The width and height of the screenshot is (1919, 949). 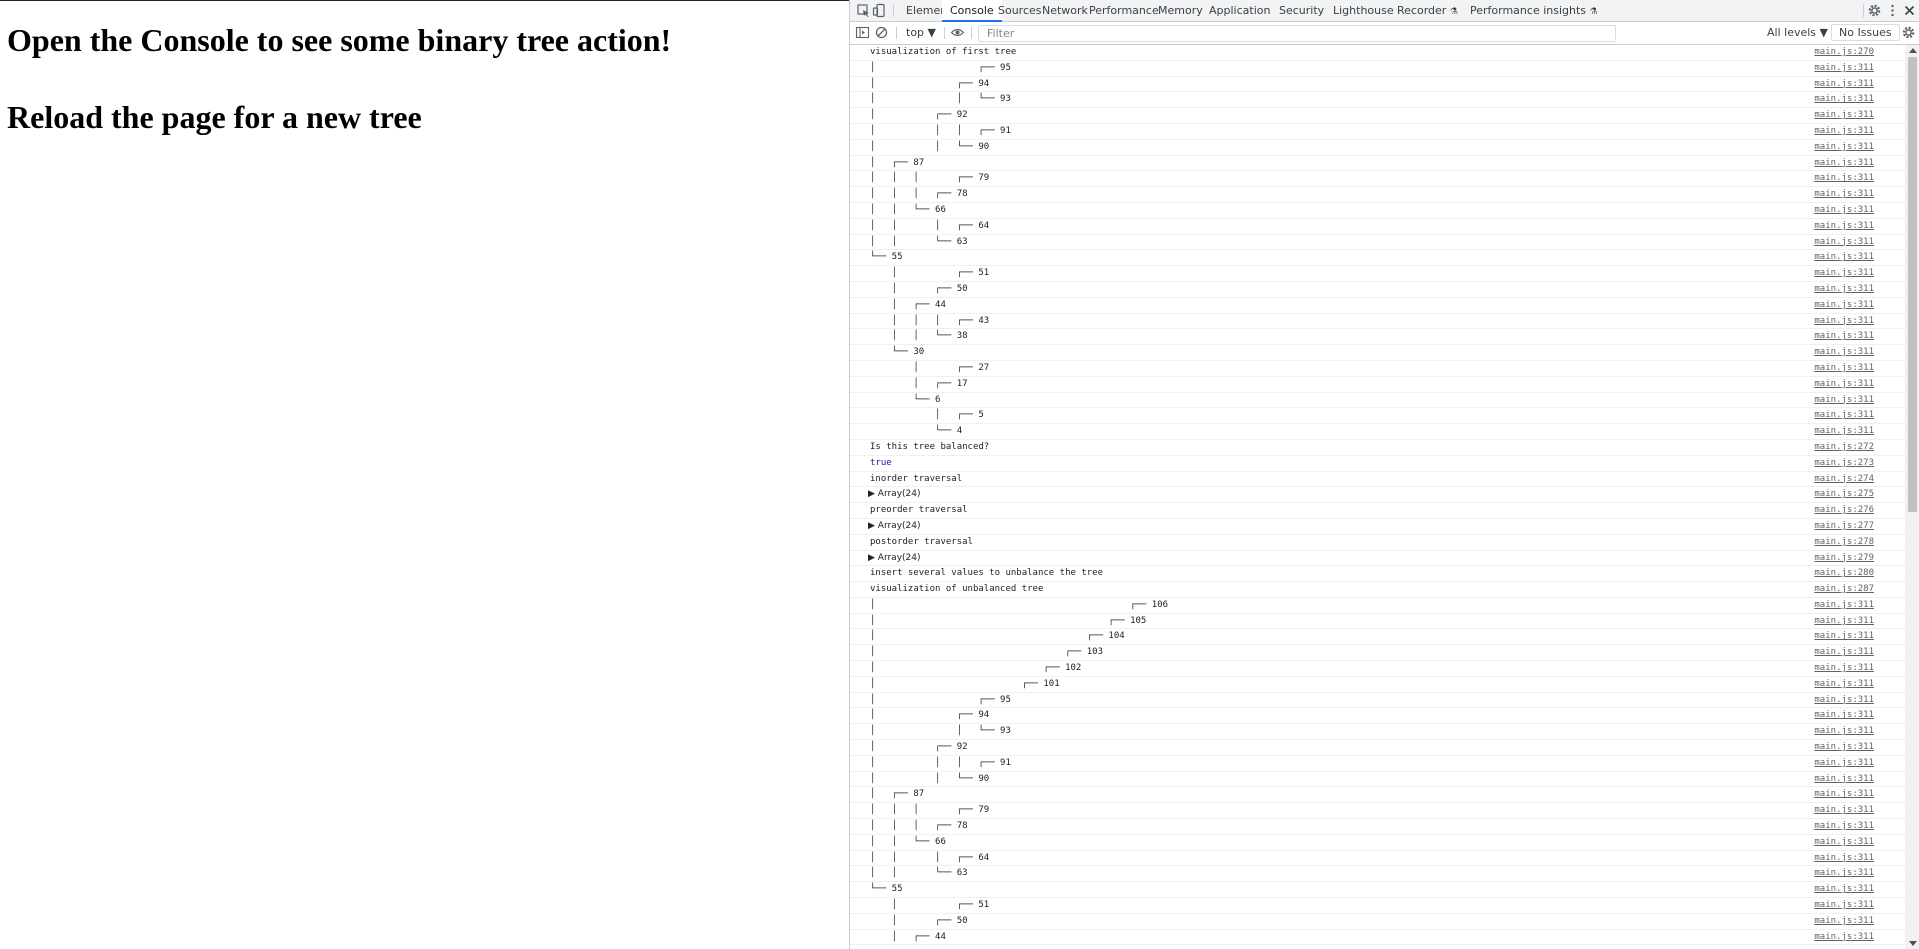 What do you see at coordinates (1844, 510) in the screenshot?
I see `source-link: main.js:276` at bounding box center [1844, 510].